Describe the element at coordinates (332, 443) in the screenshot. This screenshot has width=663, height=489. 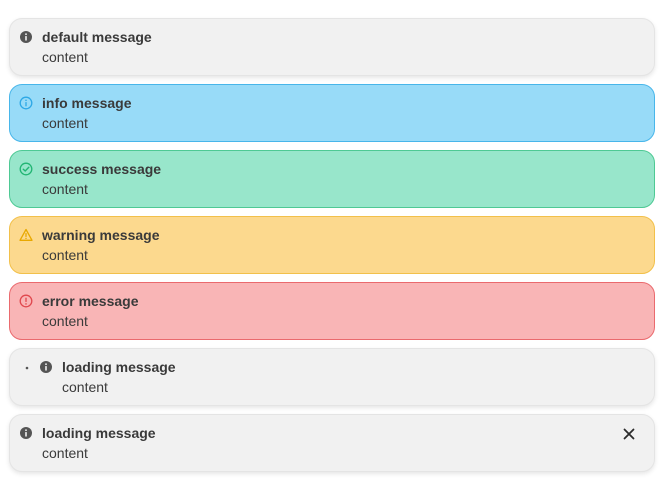
I see `toast-closable: loading message content` at that location.